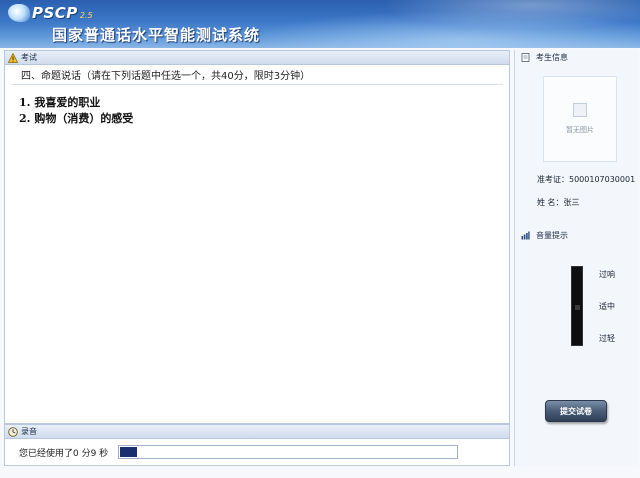  Describe the element at coordinates (552, 57) in the screenshot. I see `candidate-info-label: 考生信息` at that location.